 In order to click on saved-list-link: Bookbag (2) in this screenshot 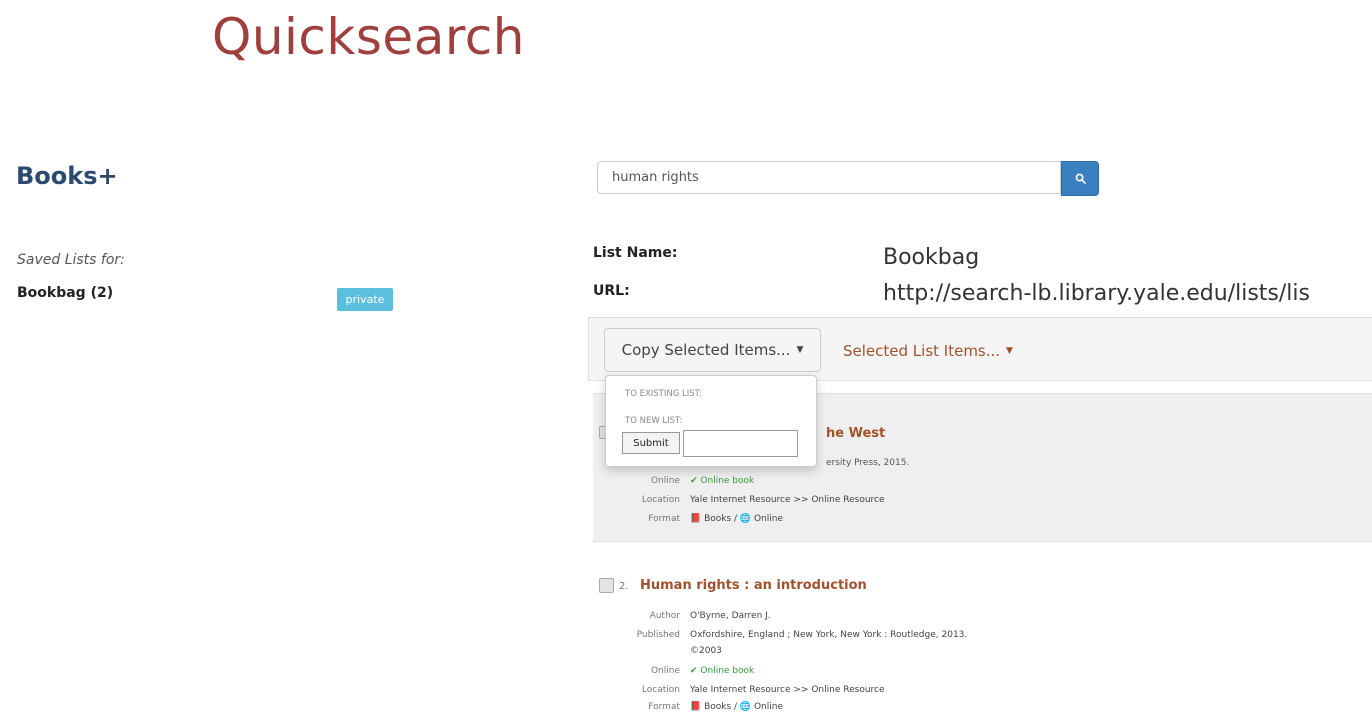, I will do `click(65, 293)`.